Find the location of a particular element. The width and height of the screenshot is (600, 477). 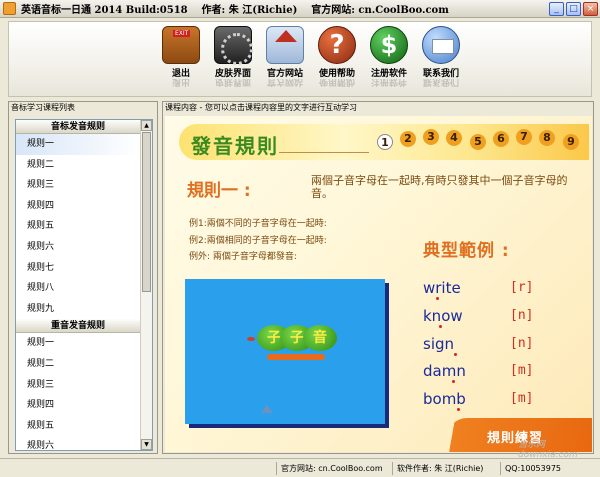

status-author: 软件作者: 朱 江(Richie) is located at coordinates (445, 468).